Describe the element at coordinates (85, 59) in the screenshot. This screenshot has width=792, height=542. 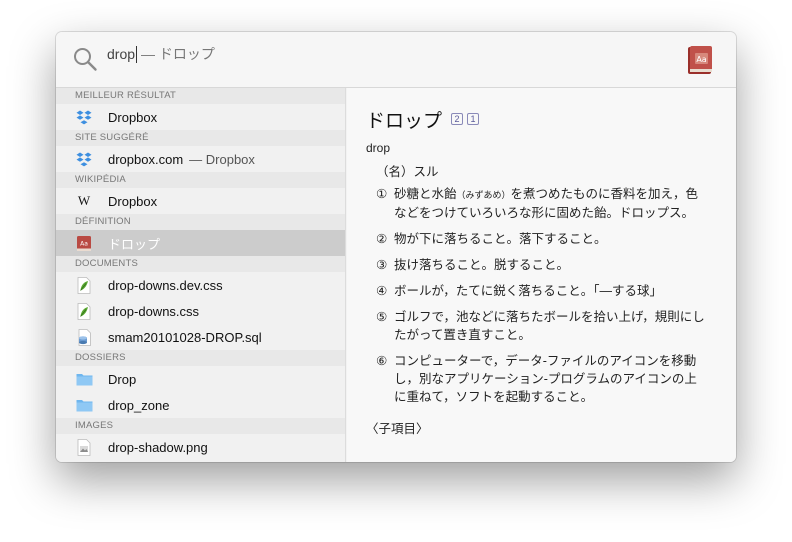
I see `search-icon` at that location.